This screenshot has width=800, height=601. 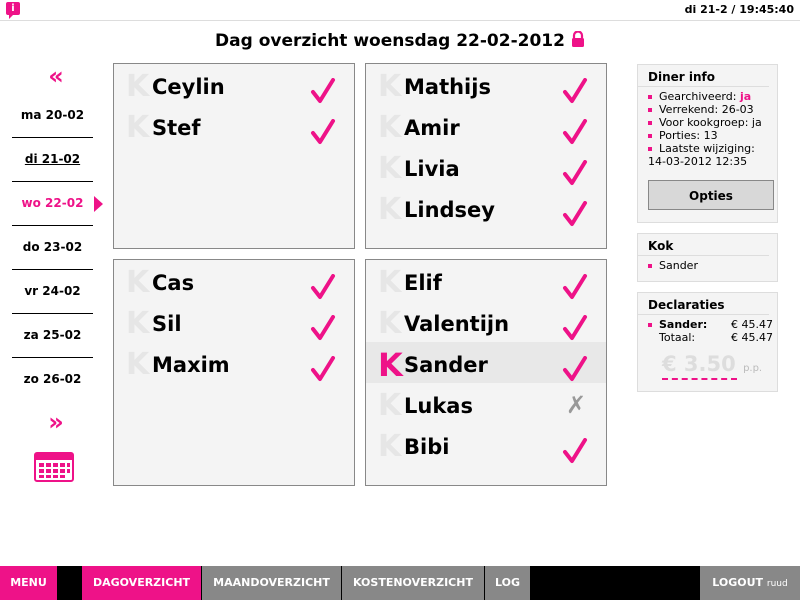 What do you see at coordinates (53, 422) in the screenshot?
I see `next-week-icon: »` at bounding box center [53, 422].